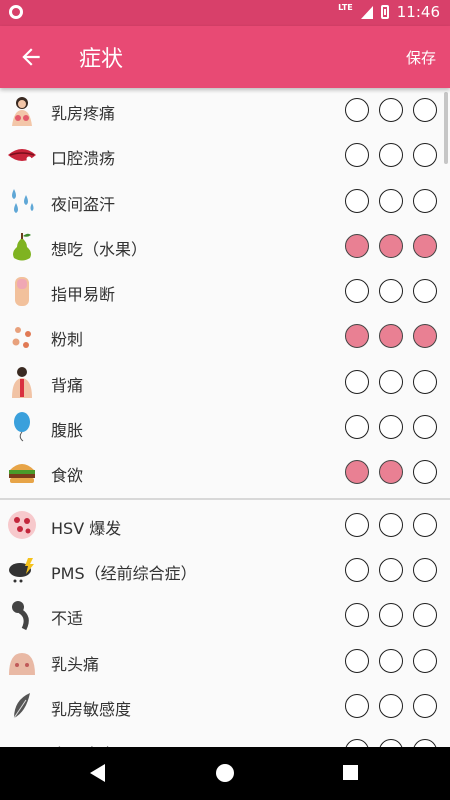  I want to click on nav-recents-icon, so click(350, 772).